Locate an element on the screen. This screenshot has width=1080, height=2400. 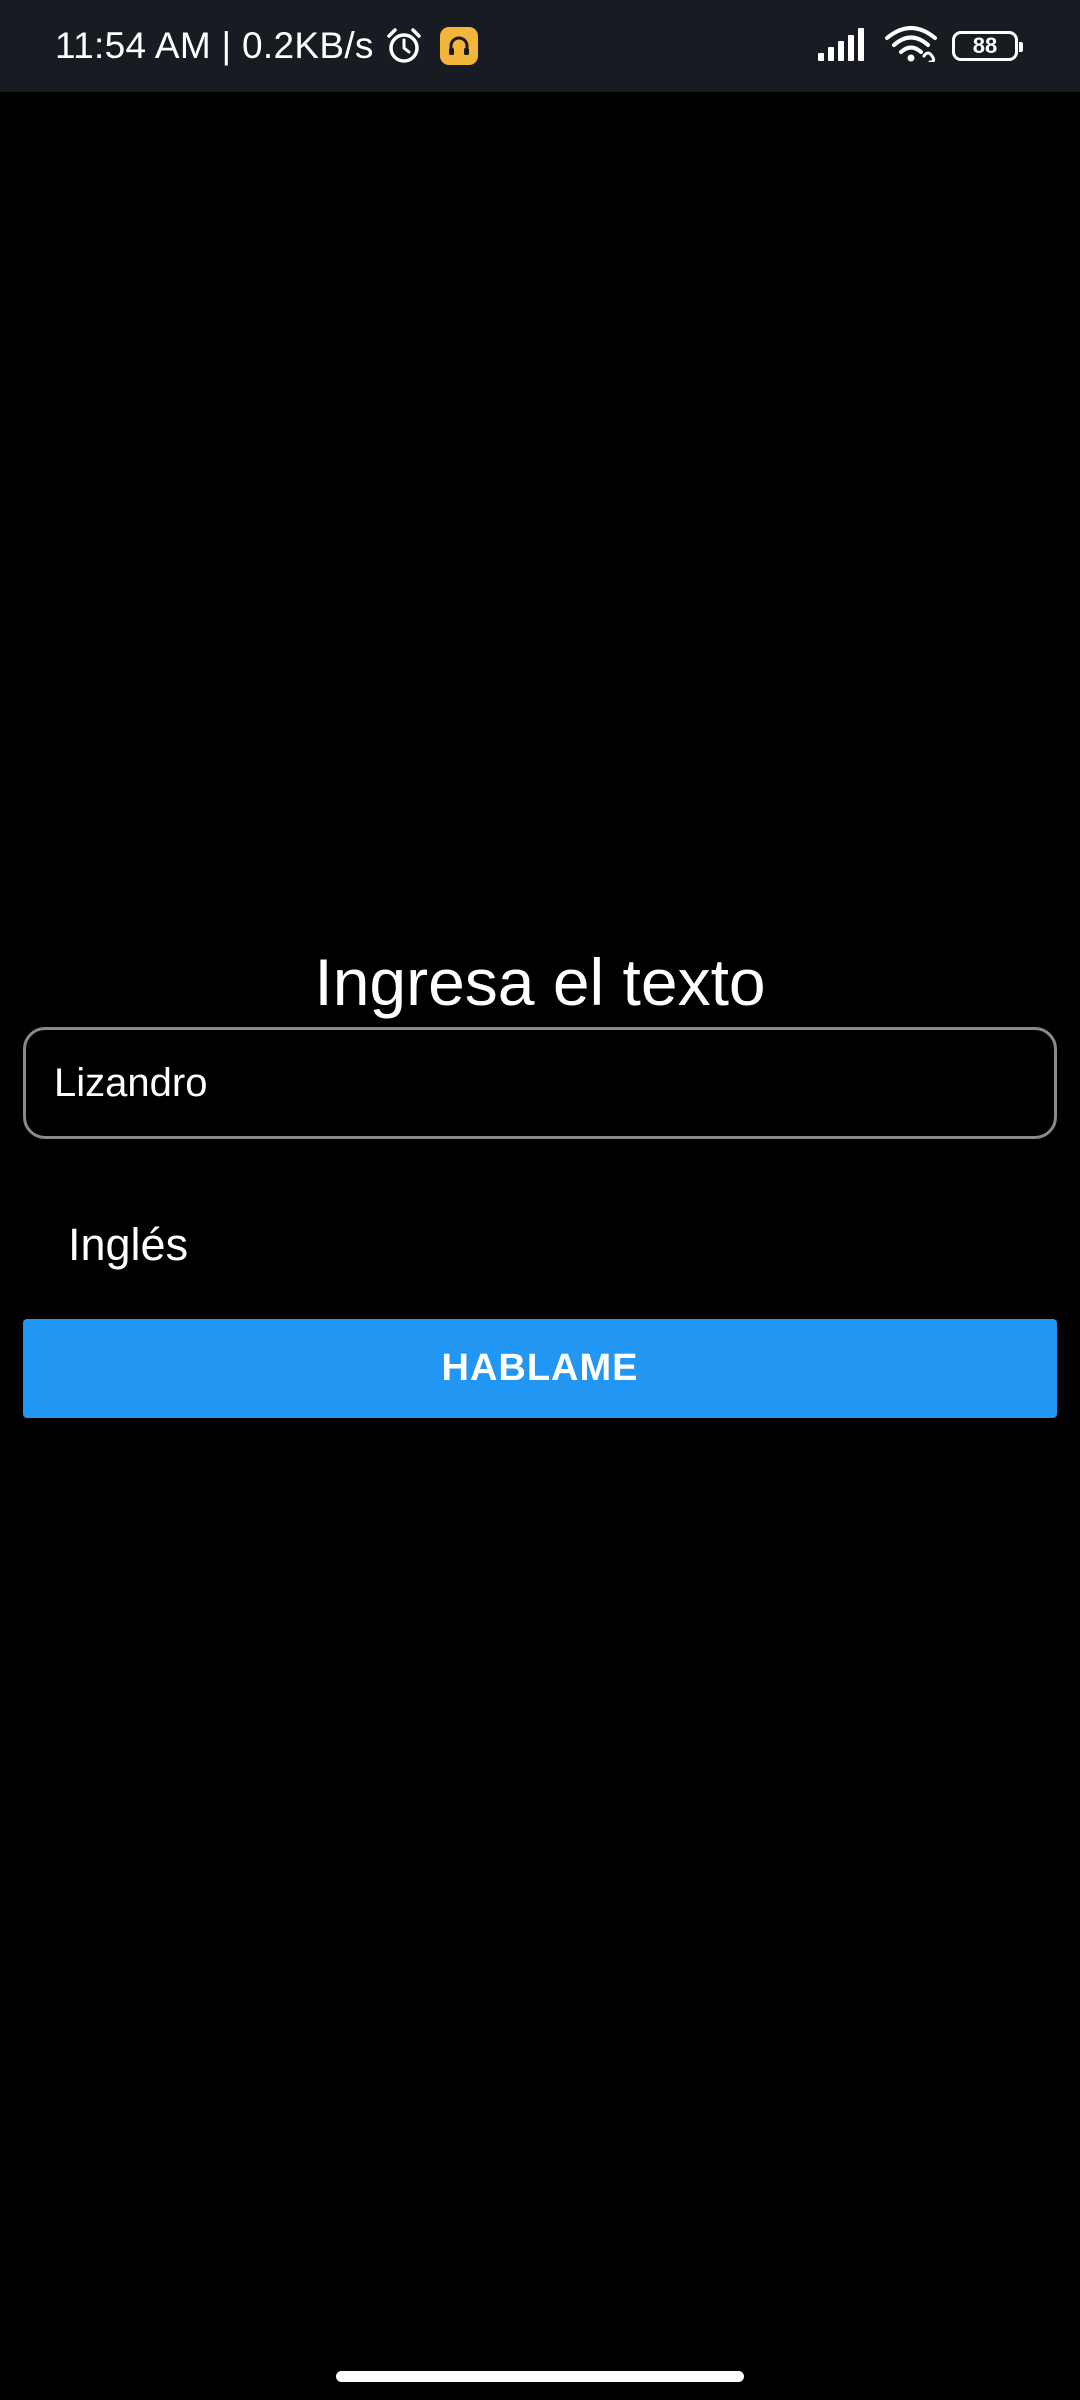
battery-icon: 88 is located at coordinates (987, 46).